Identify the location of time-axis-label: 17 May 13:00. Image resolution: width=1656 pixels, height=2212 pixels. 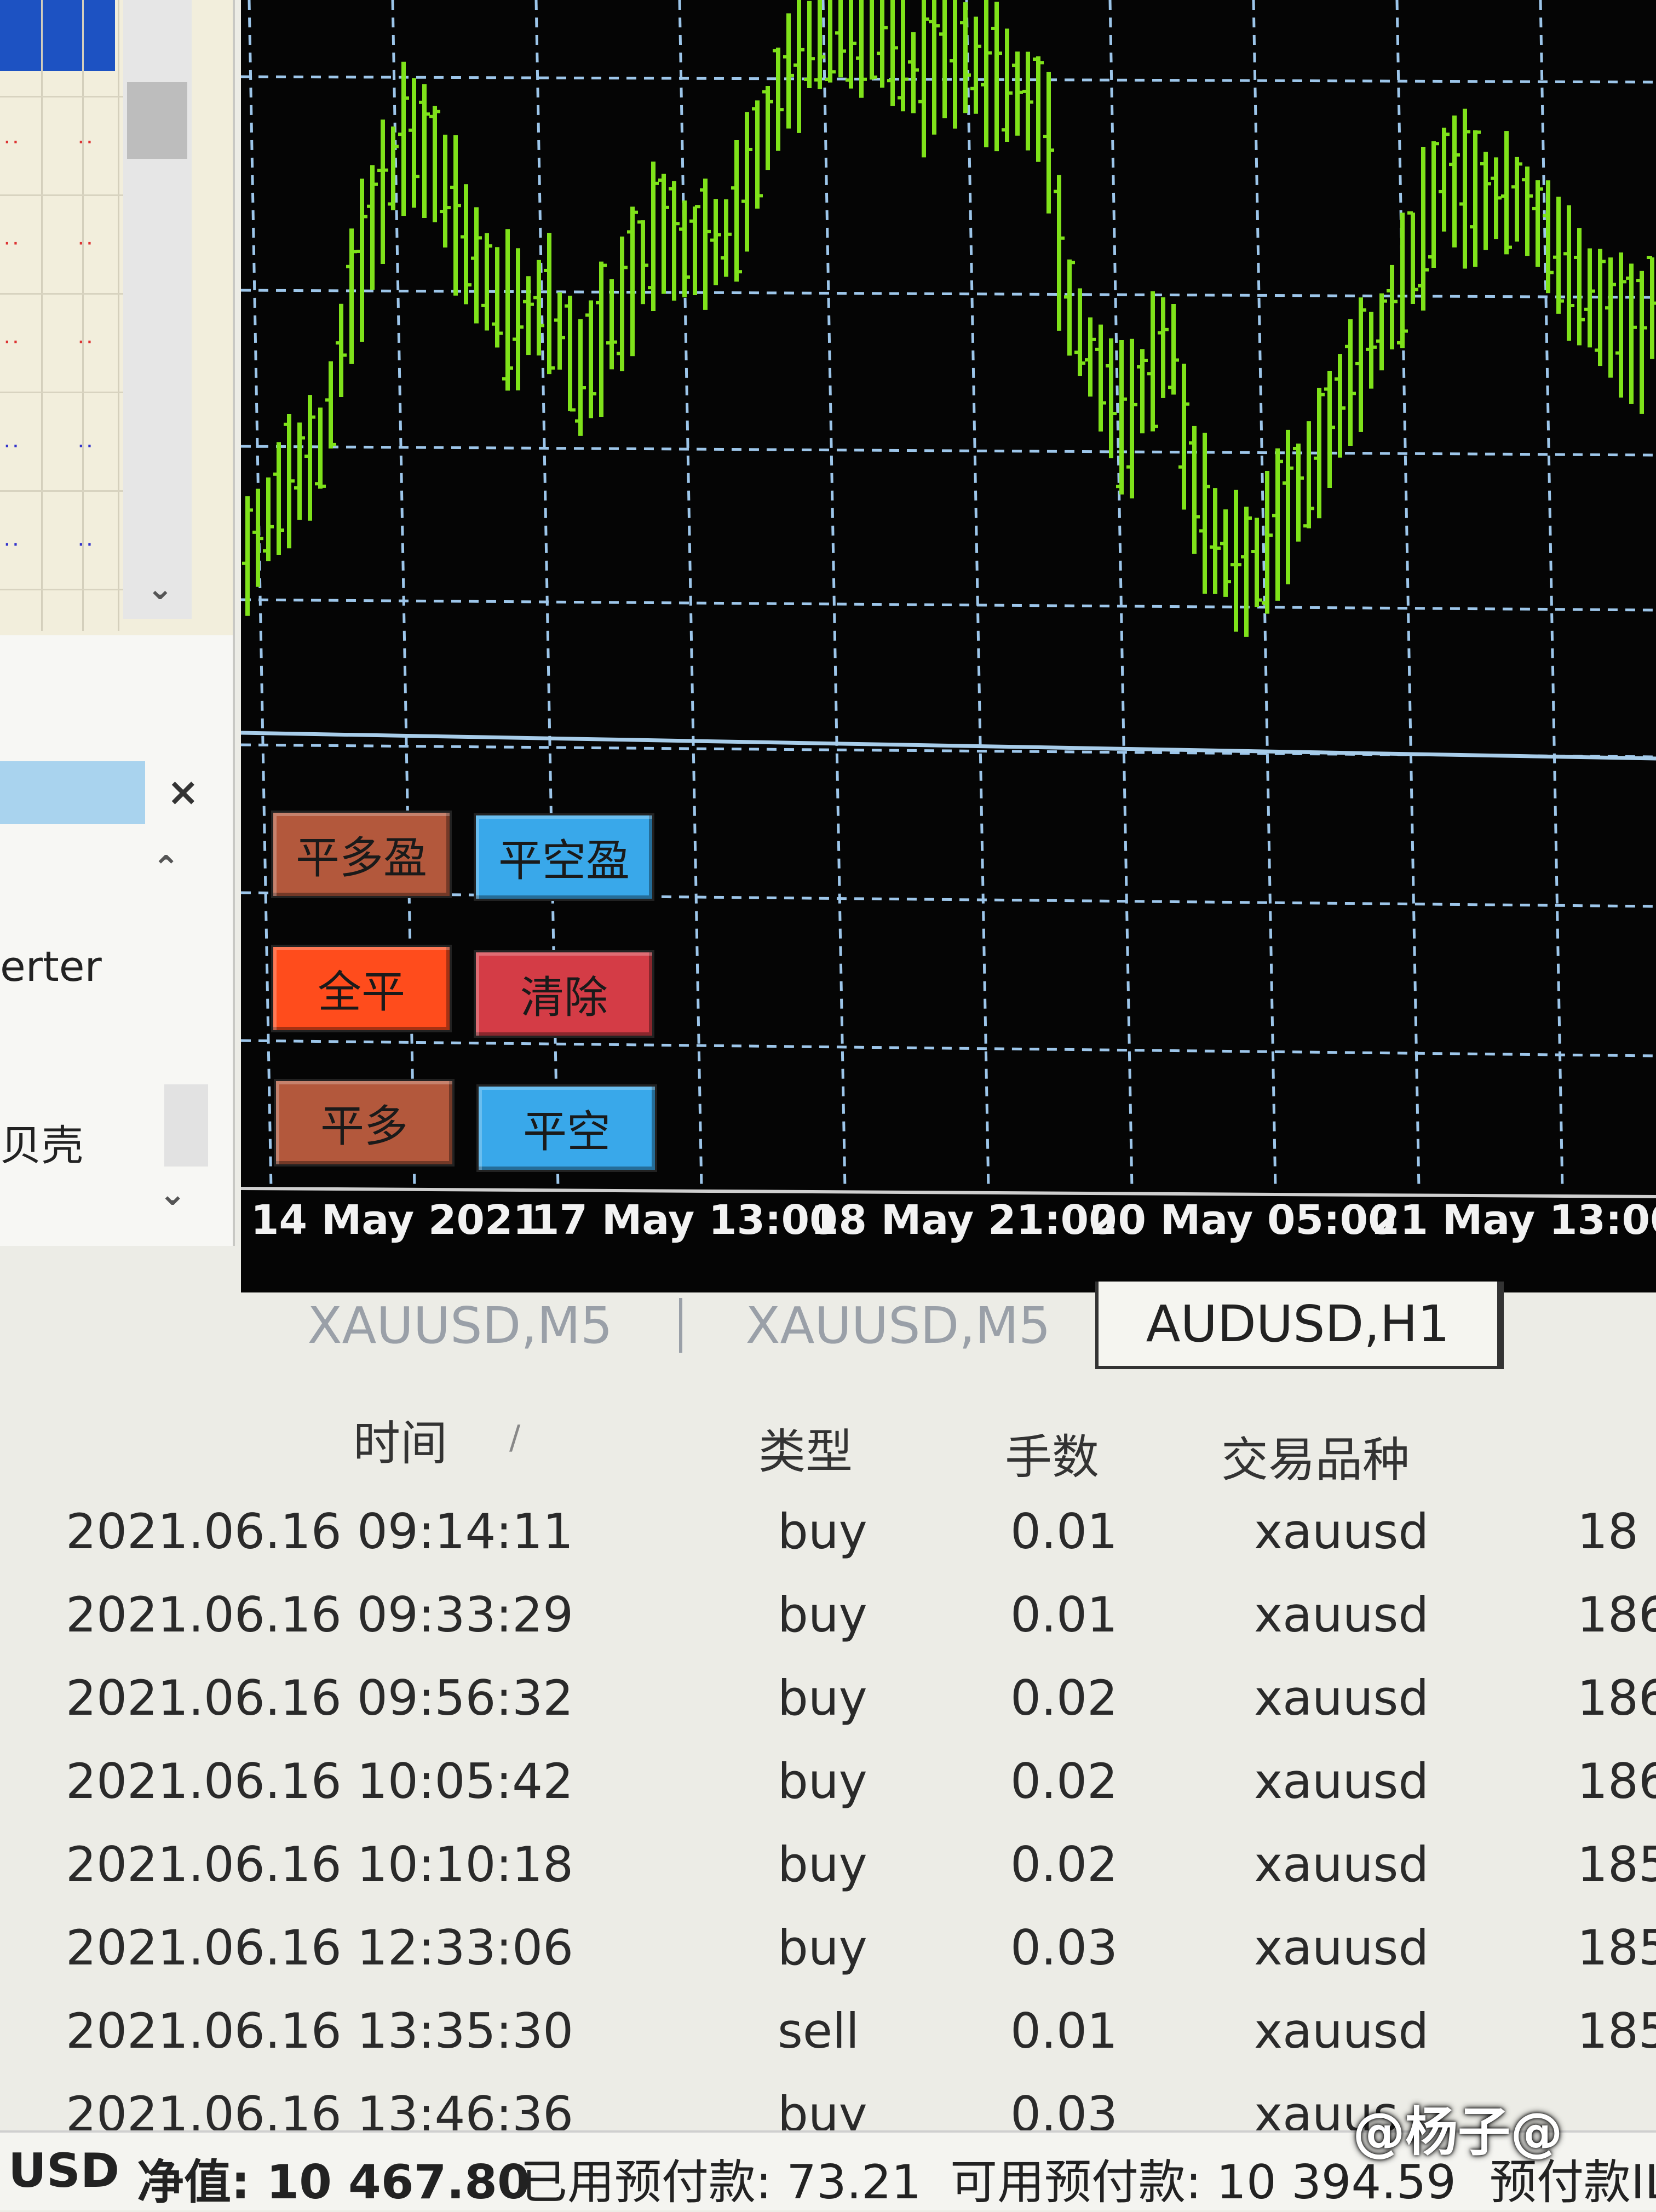
(684, 1221).